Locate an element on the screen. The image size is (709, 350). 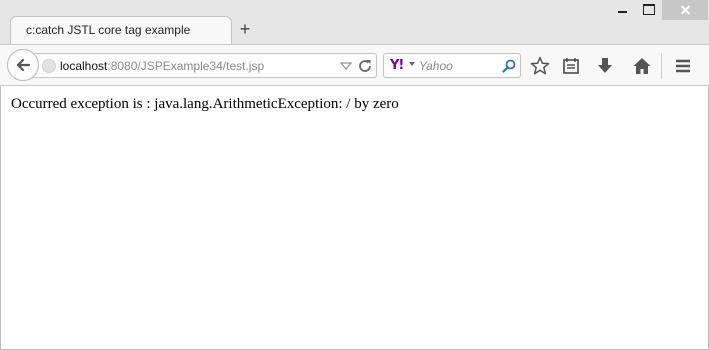
search-icon is located at coordinates (509, 66).